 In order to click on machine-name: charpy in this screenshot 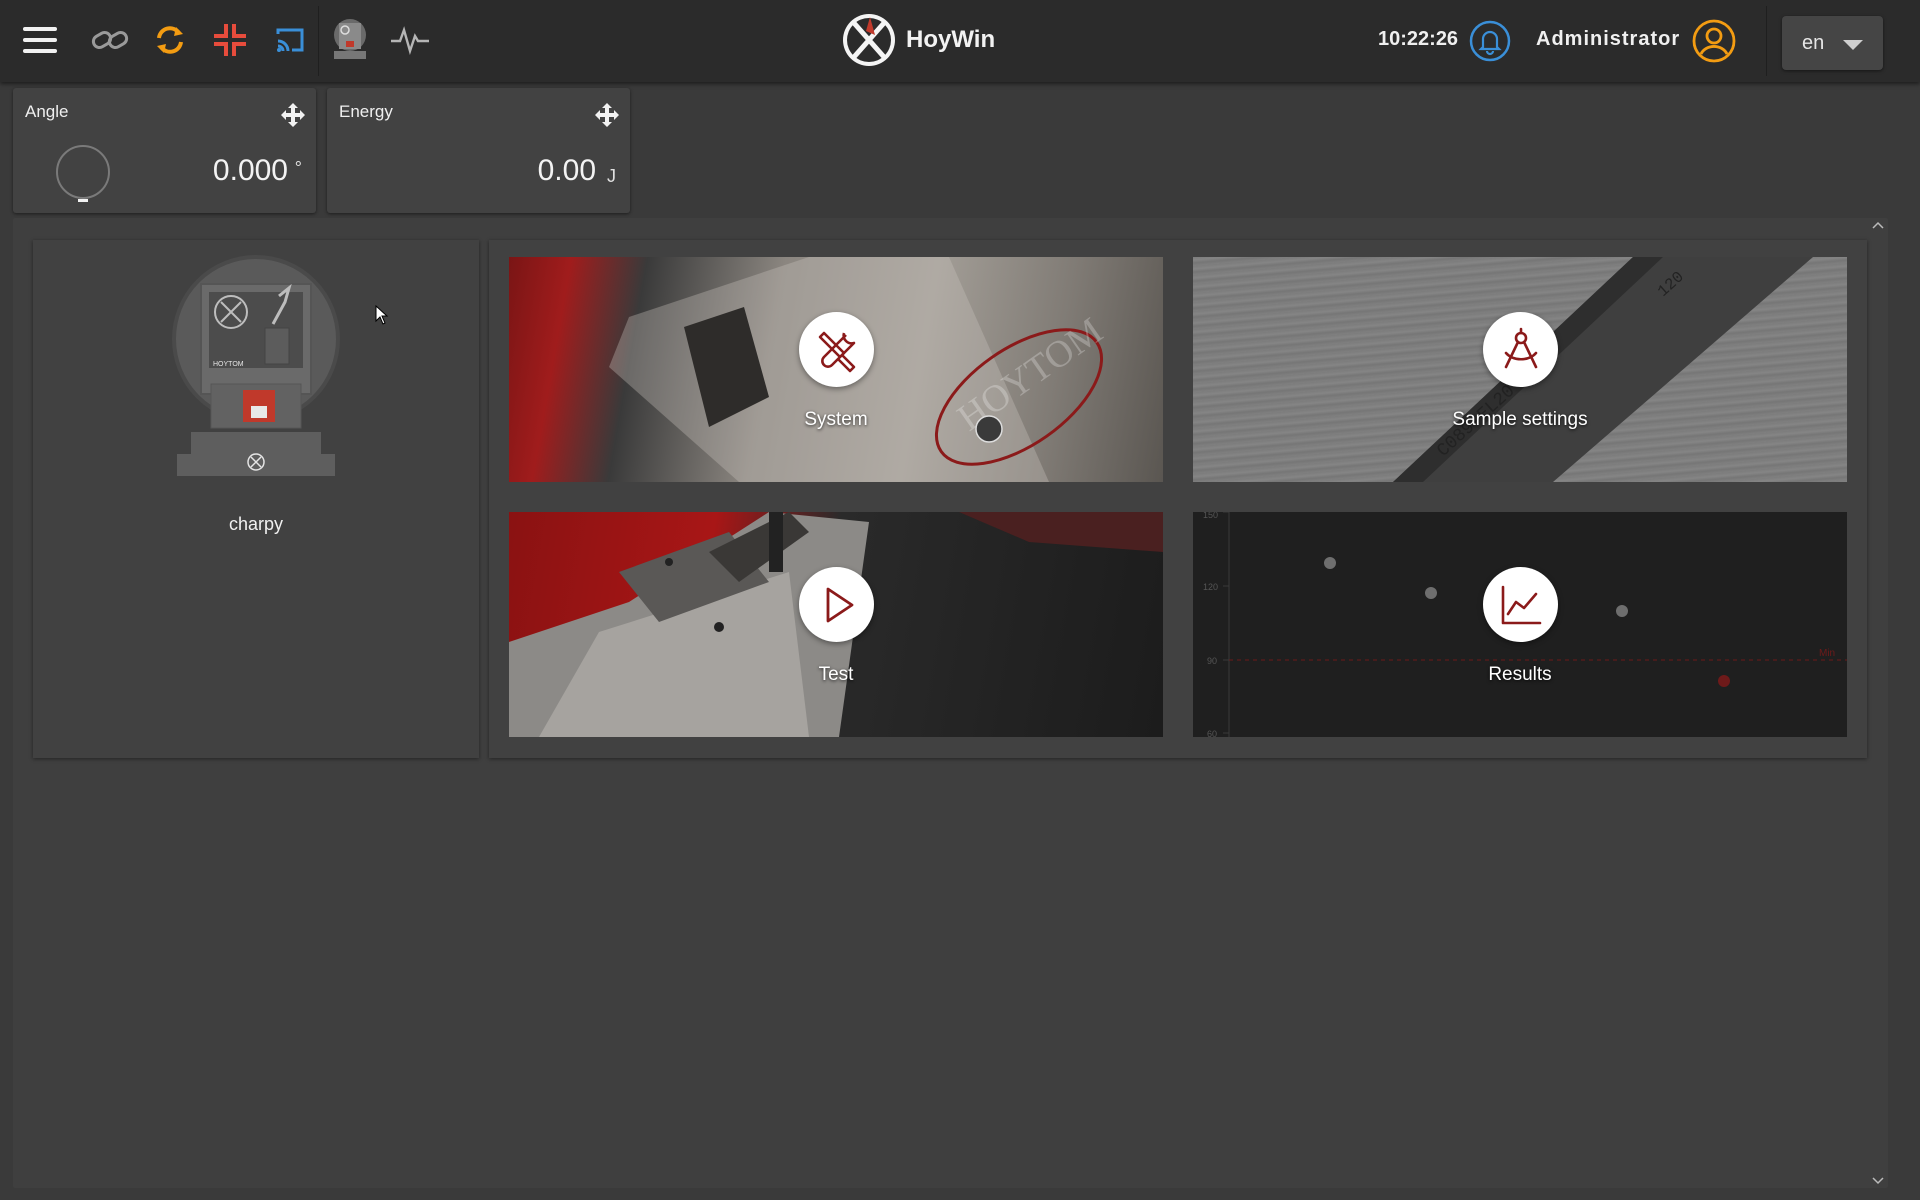, I will do `click(256, 524)`.